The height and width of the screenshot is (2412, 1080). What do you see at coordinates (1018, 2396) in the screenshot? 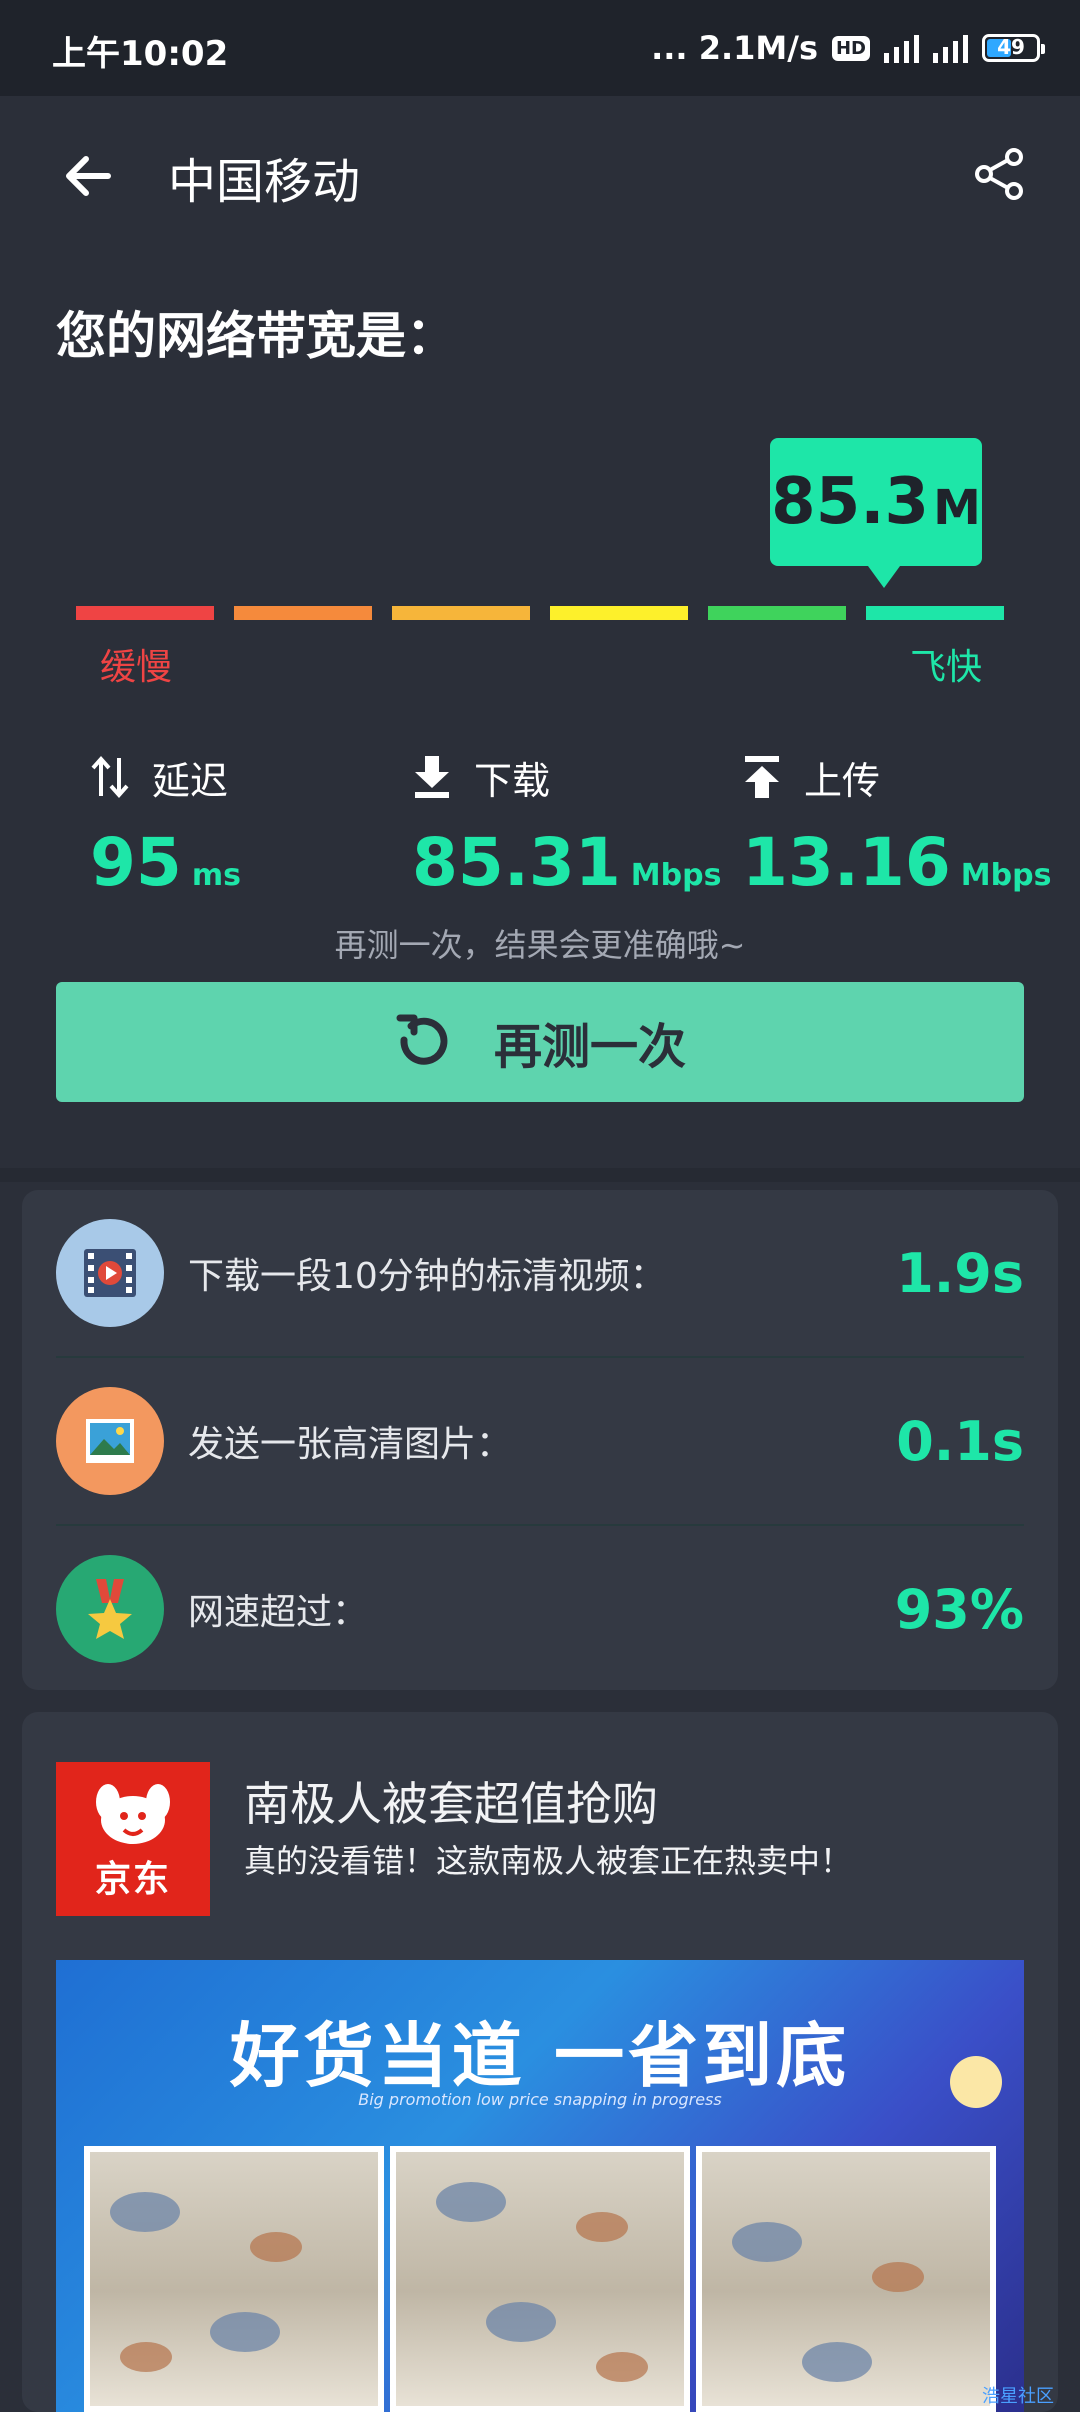
I see `watermark: 浩星社区` at bounding box center [1018, 2396].